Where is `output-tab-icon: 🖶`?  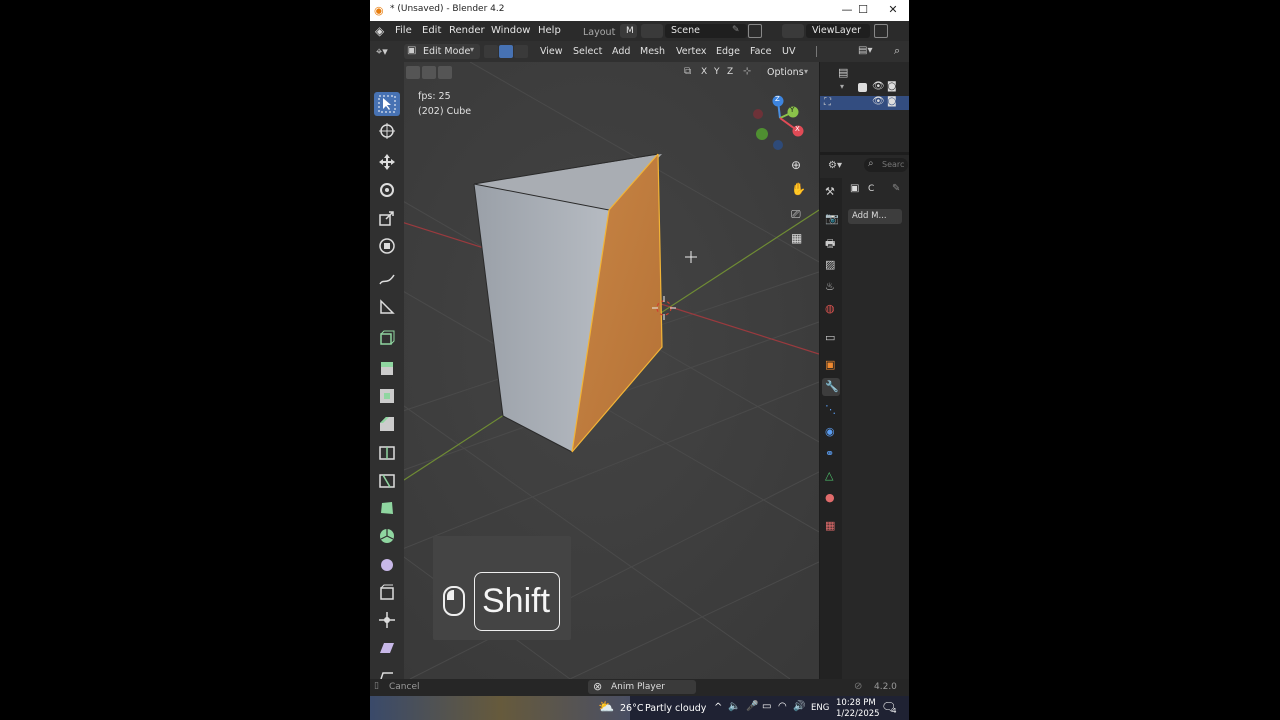
output-tab-icon: 🖶 is located at coordinates (830, 244).